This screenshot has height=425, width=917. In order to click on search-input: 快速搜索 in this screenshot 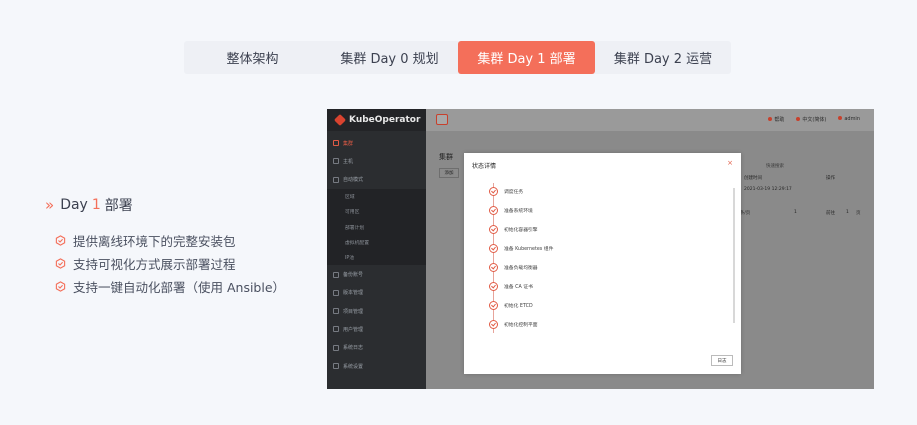, I will do `click(775, 166)`.